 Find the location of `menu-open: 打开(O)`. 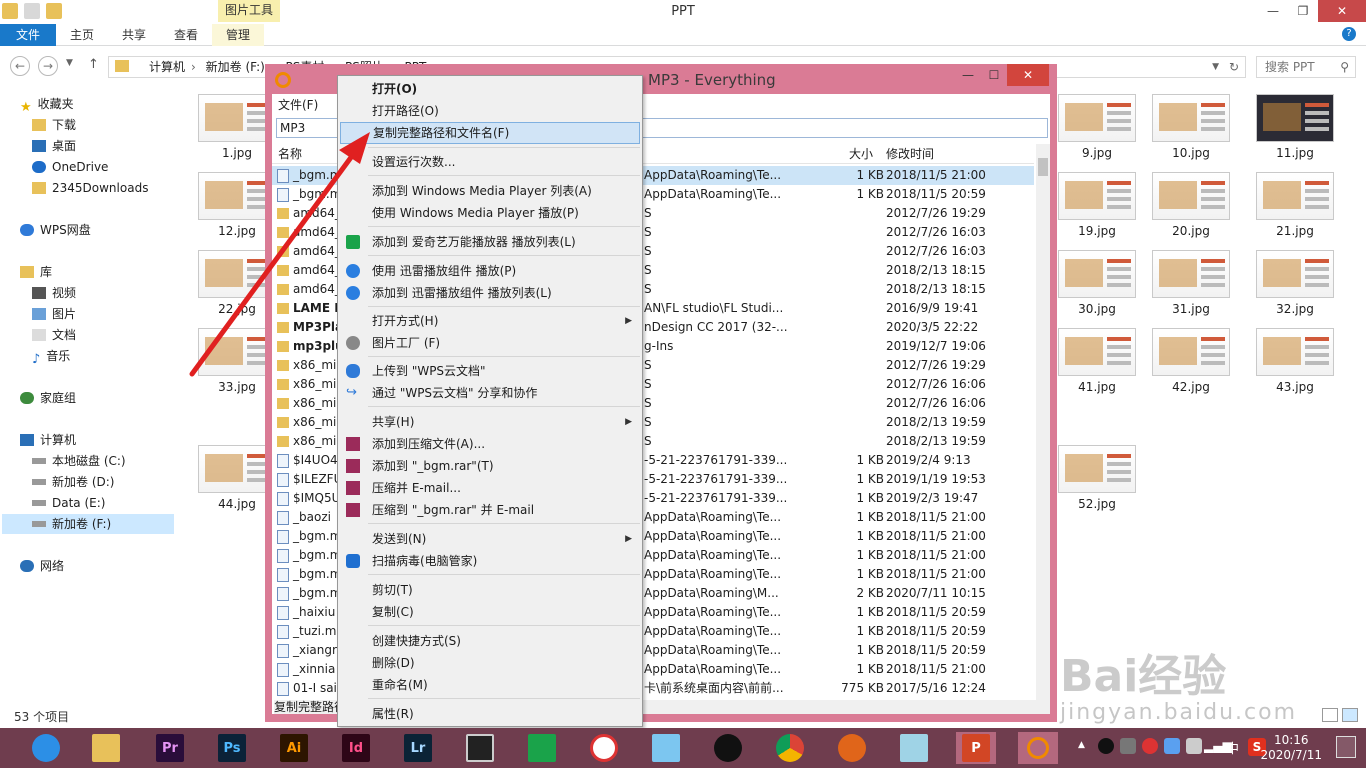

menu-open: 打开(O) is located at coordinates (490, 89).